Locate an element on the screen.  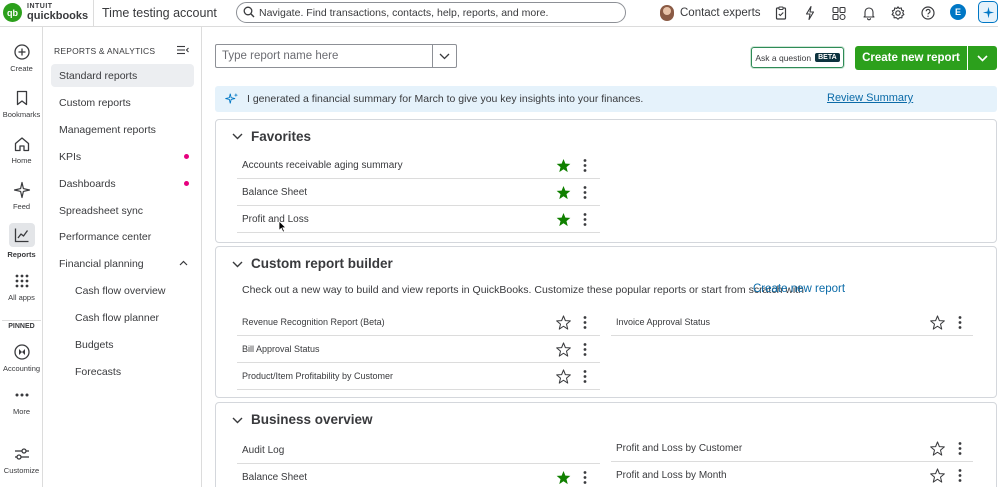
sliders-icon is located at coordinates (21, 454).